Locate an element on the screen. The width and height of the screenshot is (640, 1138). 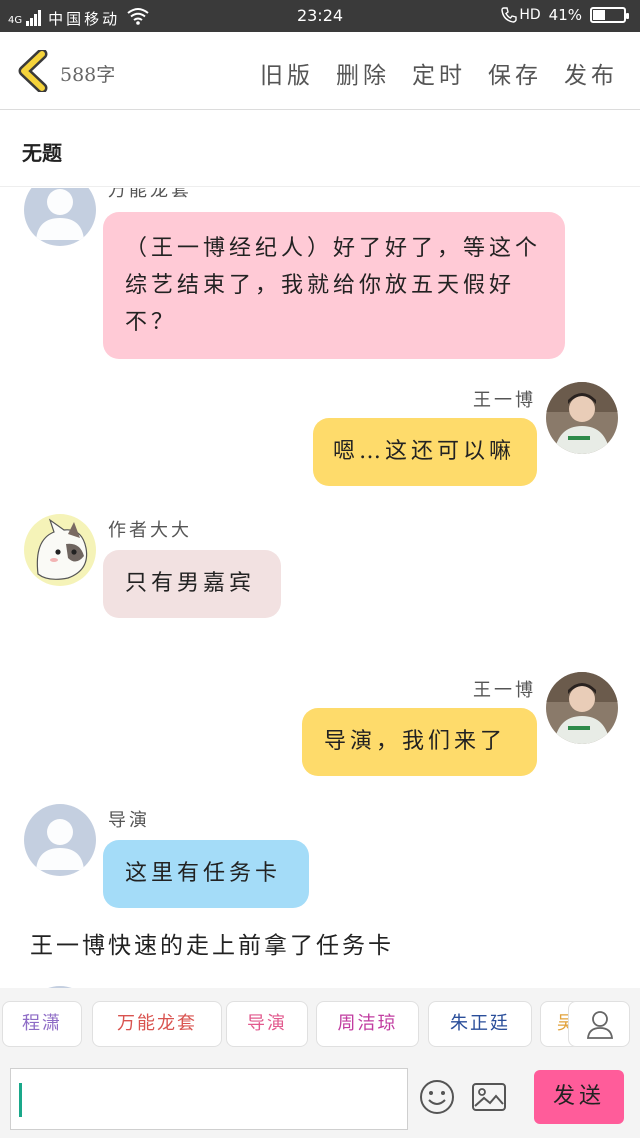
character-name: 周洁琼 is located at coordinates (367, 1023).